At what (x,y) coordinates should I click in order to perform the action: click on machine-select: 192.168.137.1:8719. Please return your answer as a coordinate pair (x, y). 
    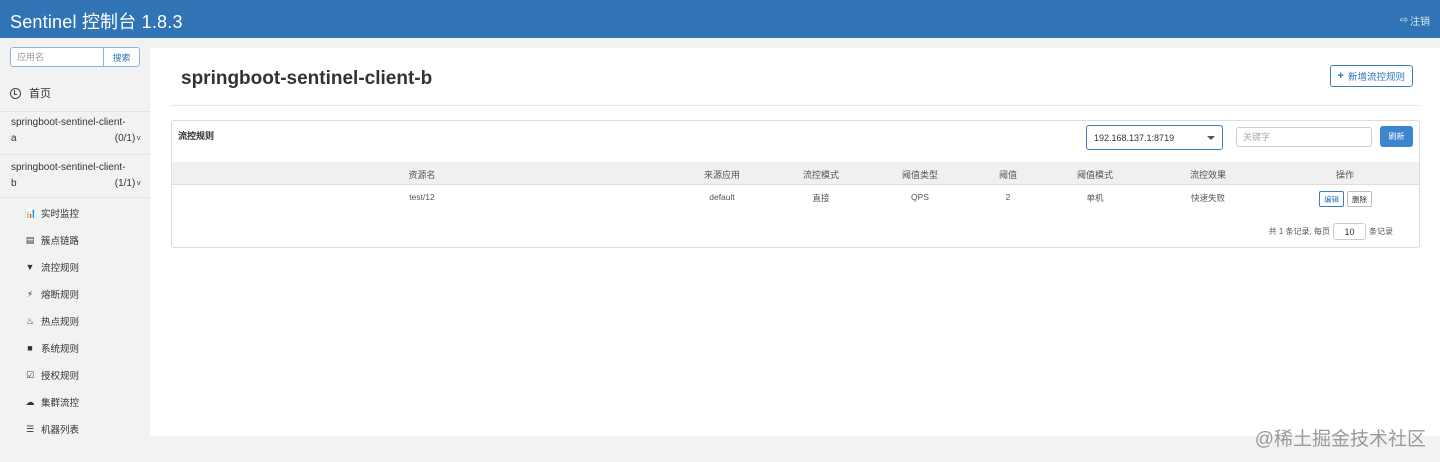
    Looking at the image, I should click on (1154, 137).